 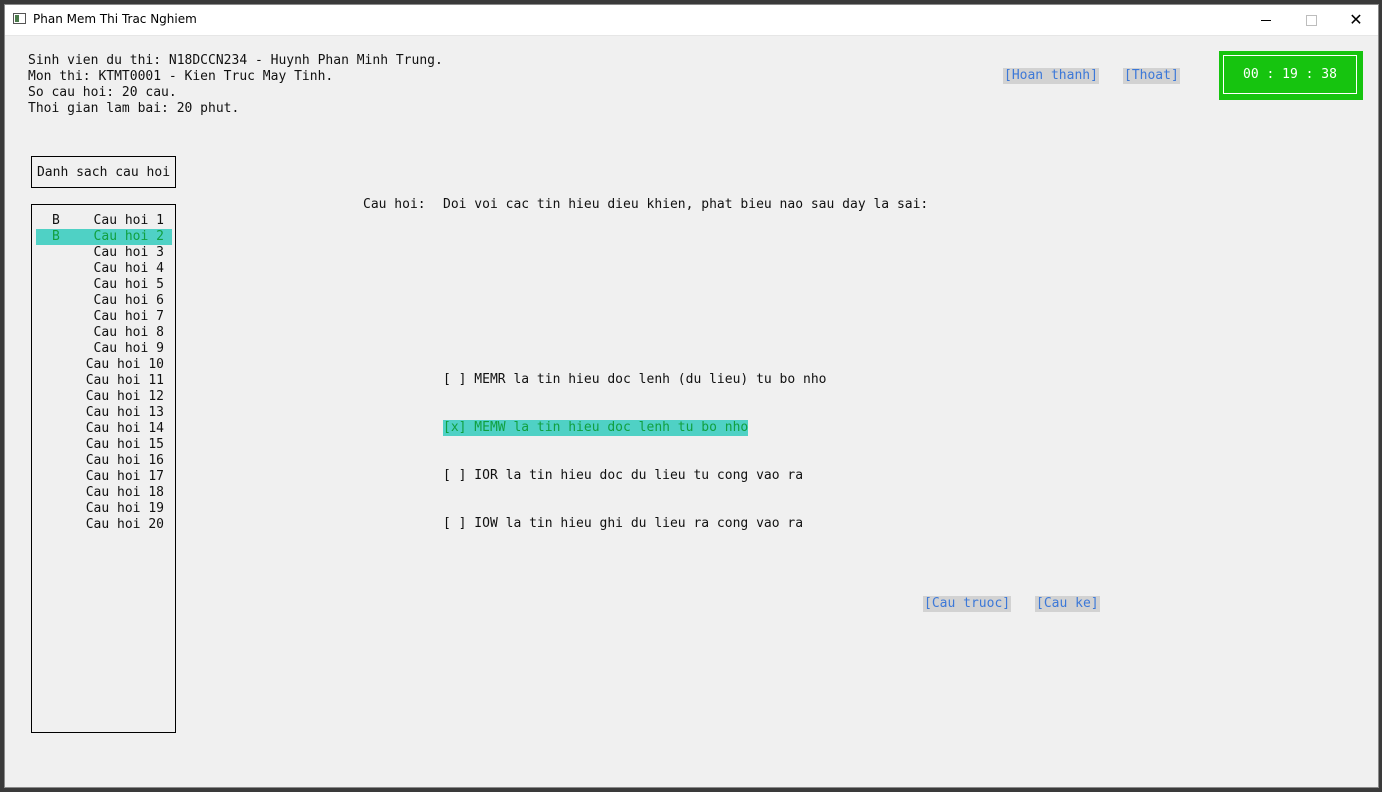 I want to click on question-list-item: Cau hoi 17, so click(x=104, y=477).